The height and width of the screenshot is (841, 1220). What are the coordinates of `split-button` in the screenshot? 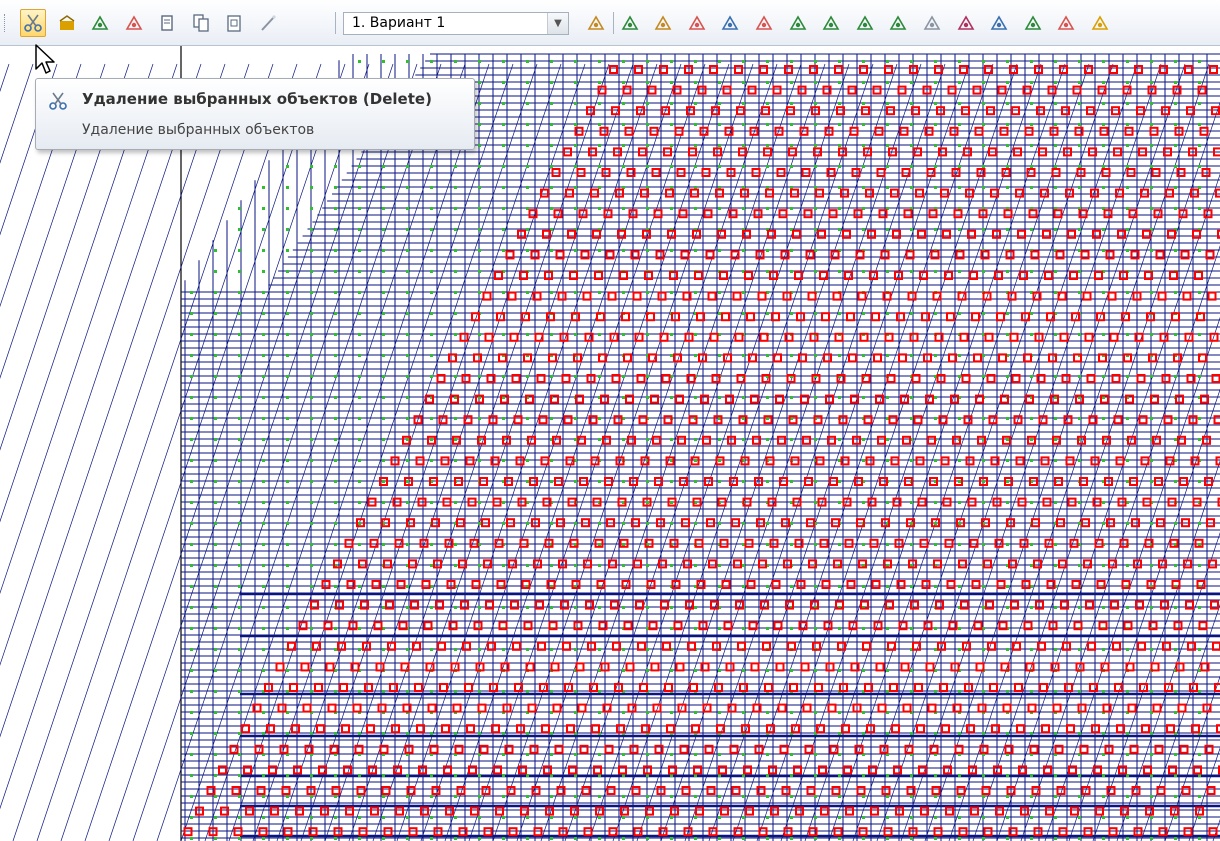 It's located at (865, 23).